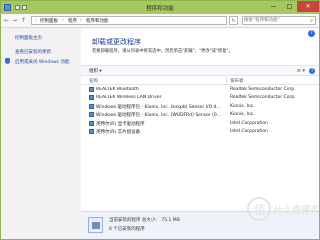 Image resolution: width=320 pixels, height=240 pixels. What do you see at coordinates (127, 229) in the screenshot?
I see `details-program-count: 6 个已安装的程序` at bounding box center [127, 229].